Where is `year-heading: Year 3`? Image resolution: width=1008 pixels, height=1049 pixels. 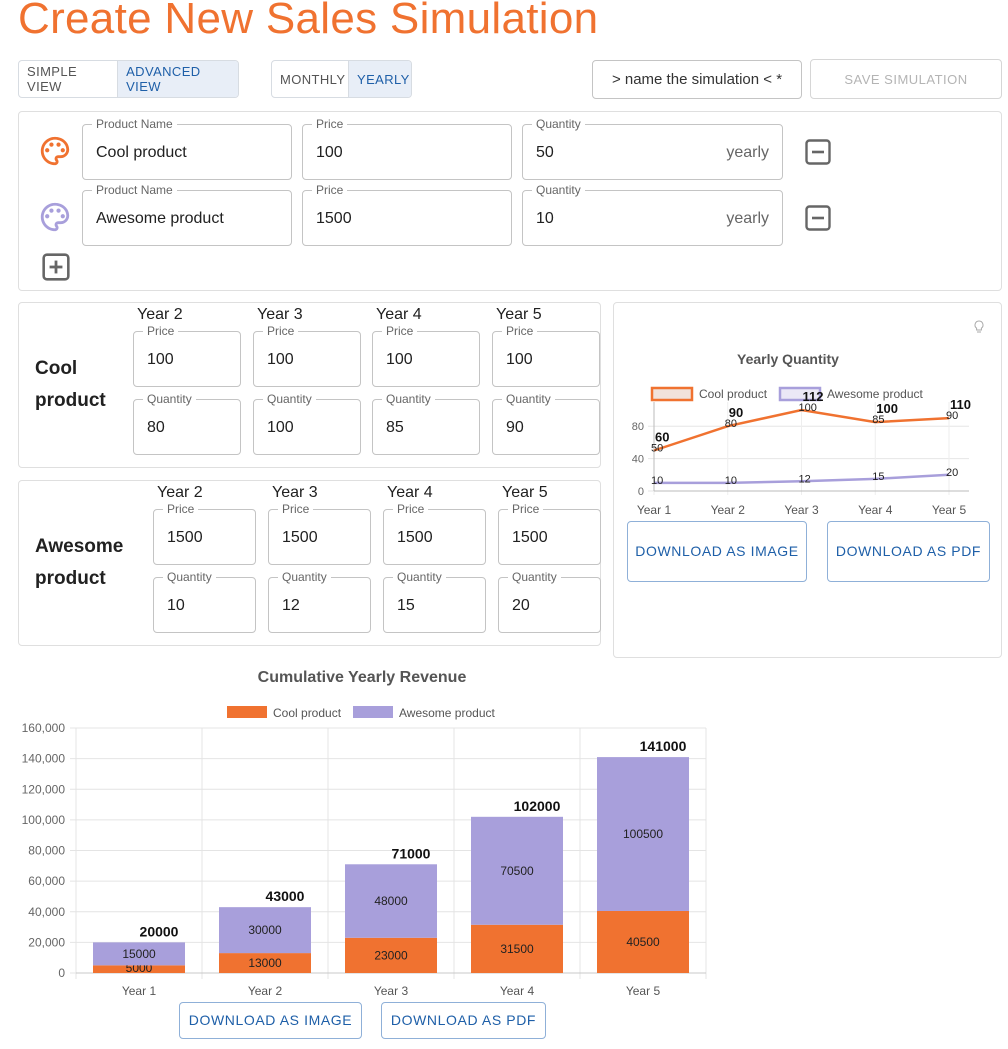
year-heading: Year 3 is located at coordinates (295, 492).